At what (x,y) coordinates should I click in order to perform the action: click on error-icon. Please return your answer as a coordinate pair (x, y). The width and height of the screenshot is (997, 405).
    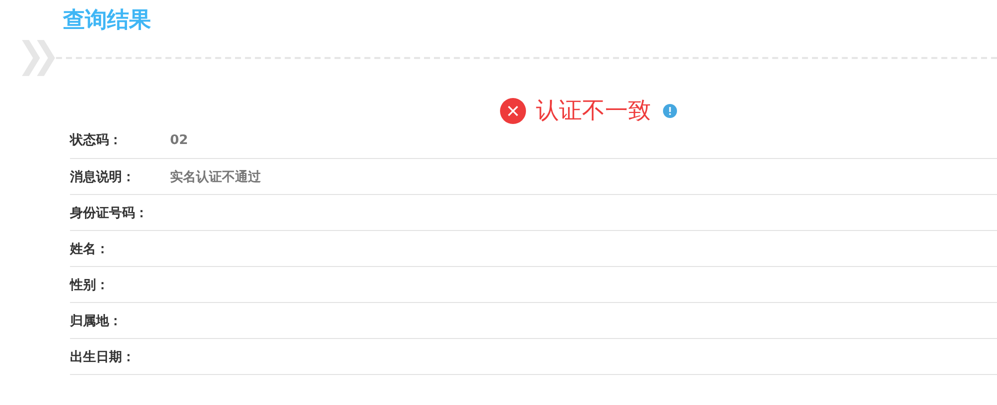
    Looking at the image, I should click on (513, 111).